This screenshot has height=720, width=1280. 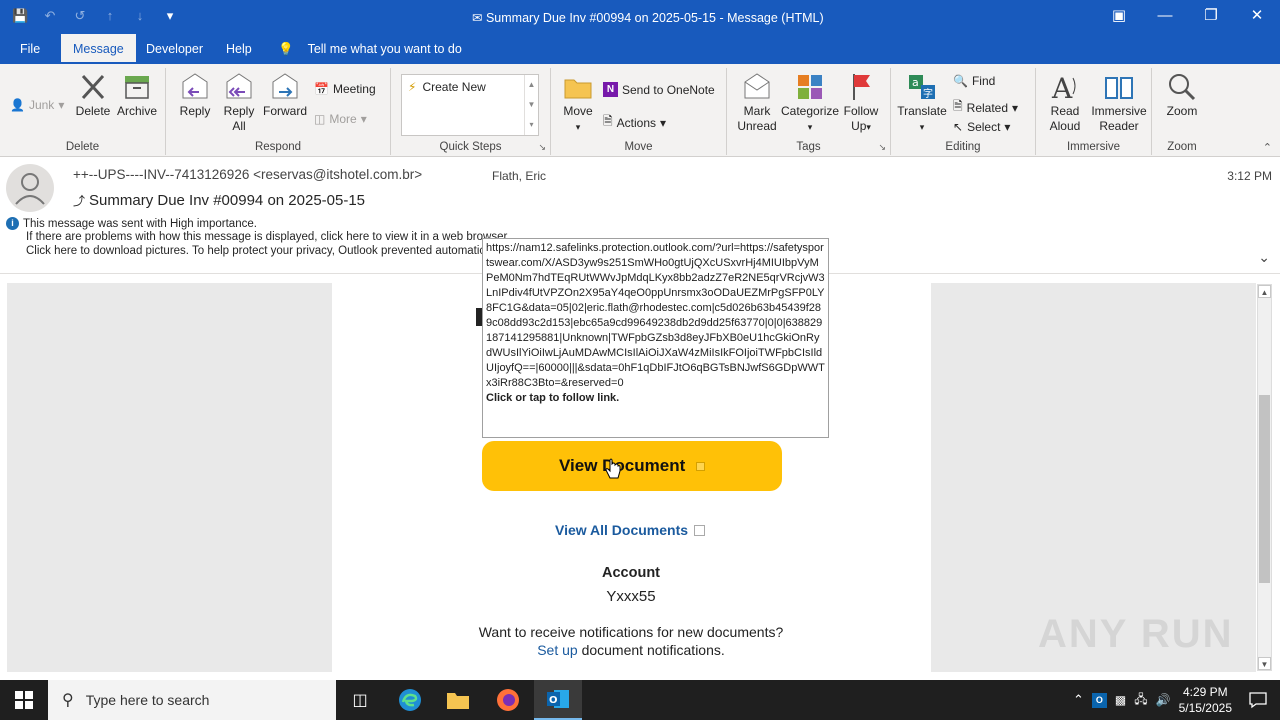 I want to click on tab-file: File, so click(x=30, y=49).